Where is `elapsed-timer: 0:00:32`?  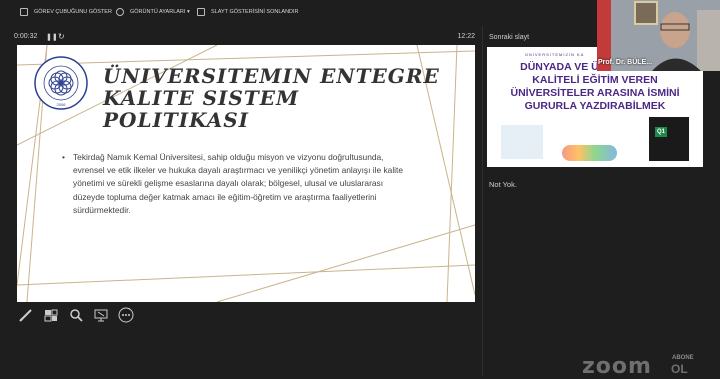
elapsed-timer: 0:00:32 is located at coordinates (26, 36).